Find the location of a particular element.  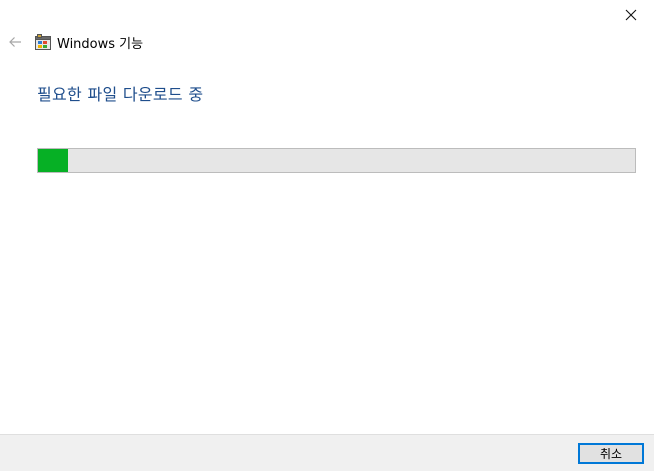

back-arrow-icon is located at coordinates (15, 42).